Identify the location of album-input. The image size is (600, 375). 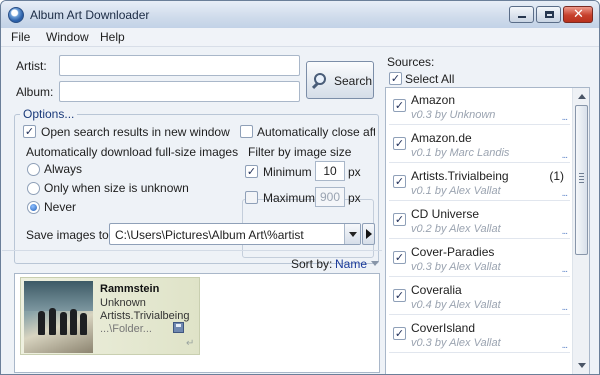
(179, 91).